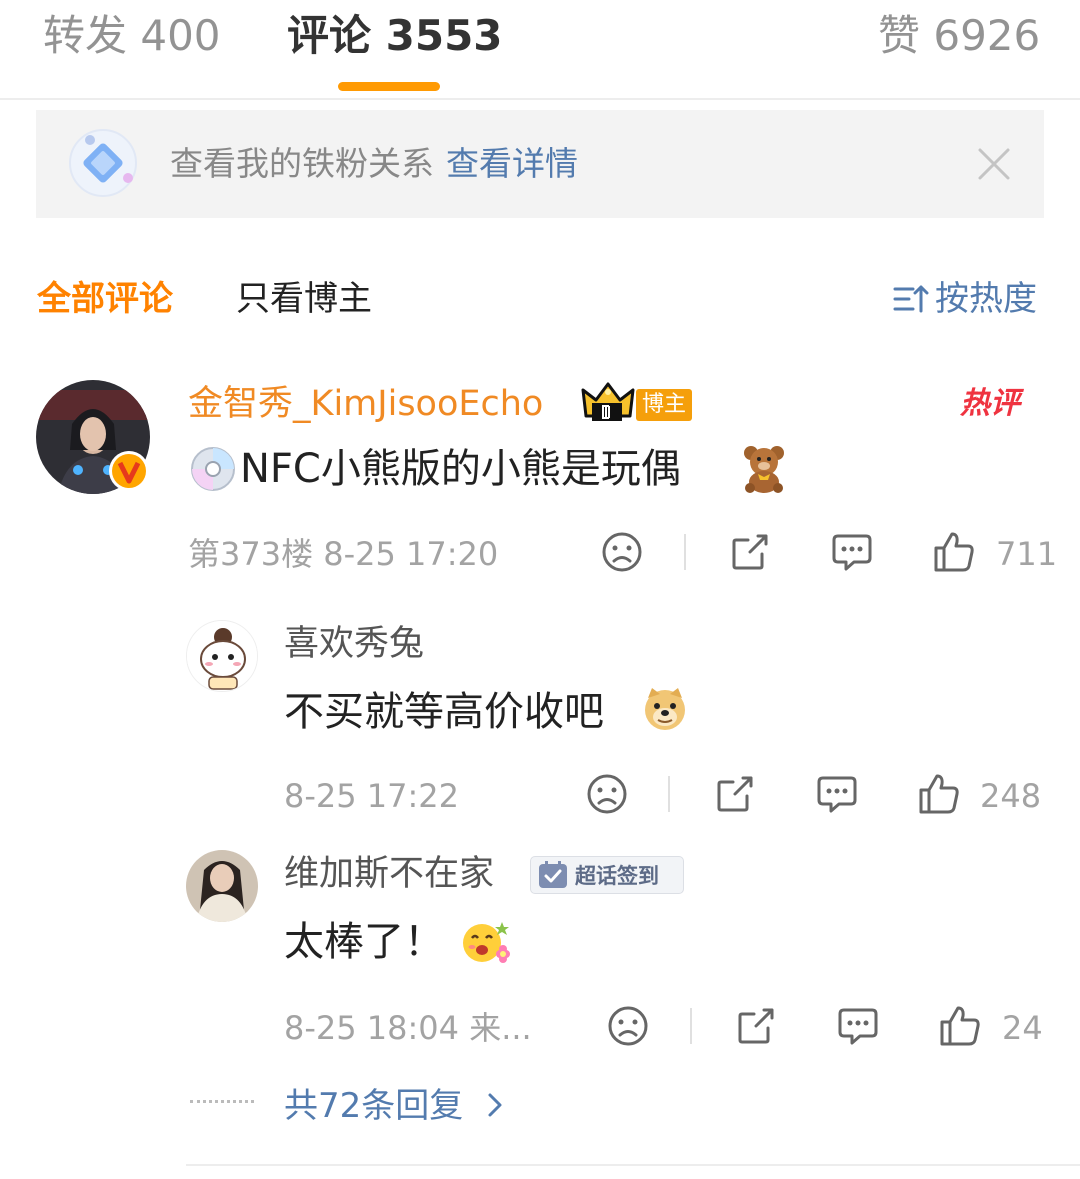  I want to click on view-details-link: 查看详情, so click(512, 163).